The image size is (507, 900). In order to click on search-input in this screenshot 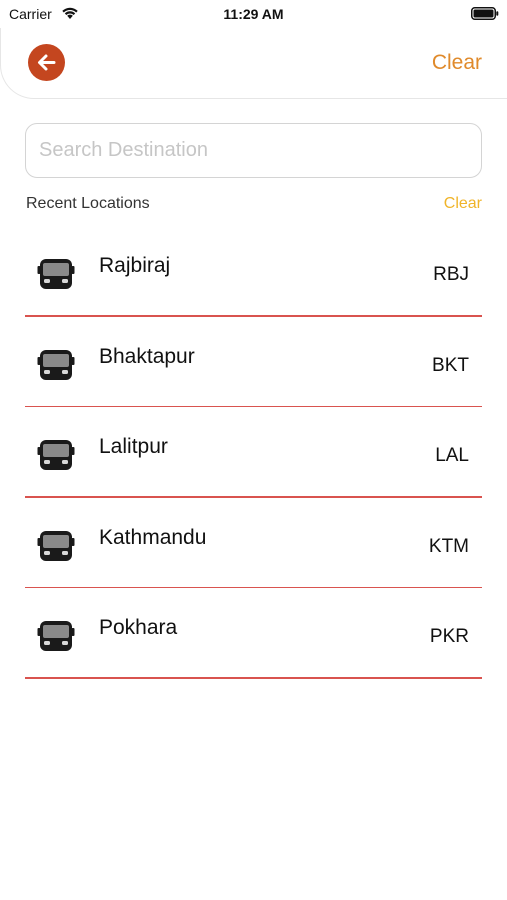, I will do `click(254, 150)`.